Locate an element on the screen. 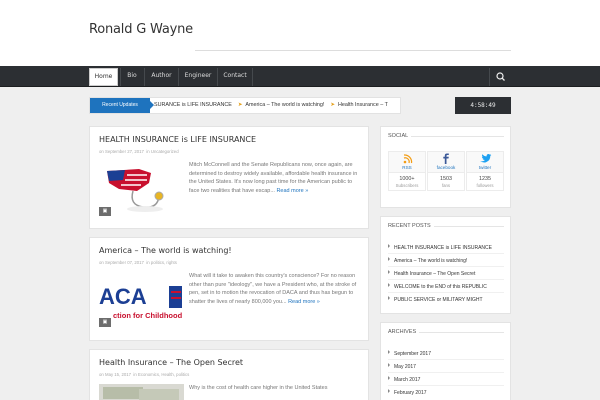 Image resolution: width=600 pixels, height=400 pixels. ticker-item: Health Insurance – T is located at coordinates (363, 105).